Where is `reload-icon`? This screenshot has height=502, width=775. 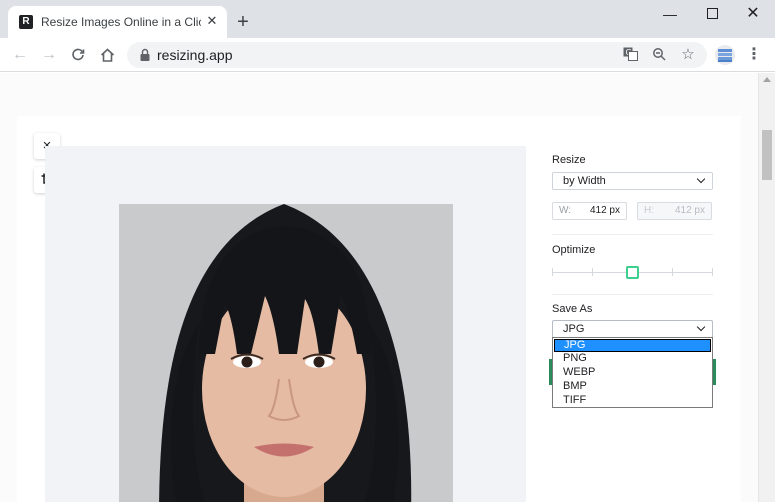 reload-icon is located at coordinates (78, 55).